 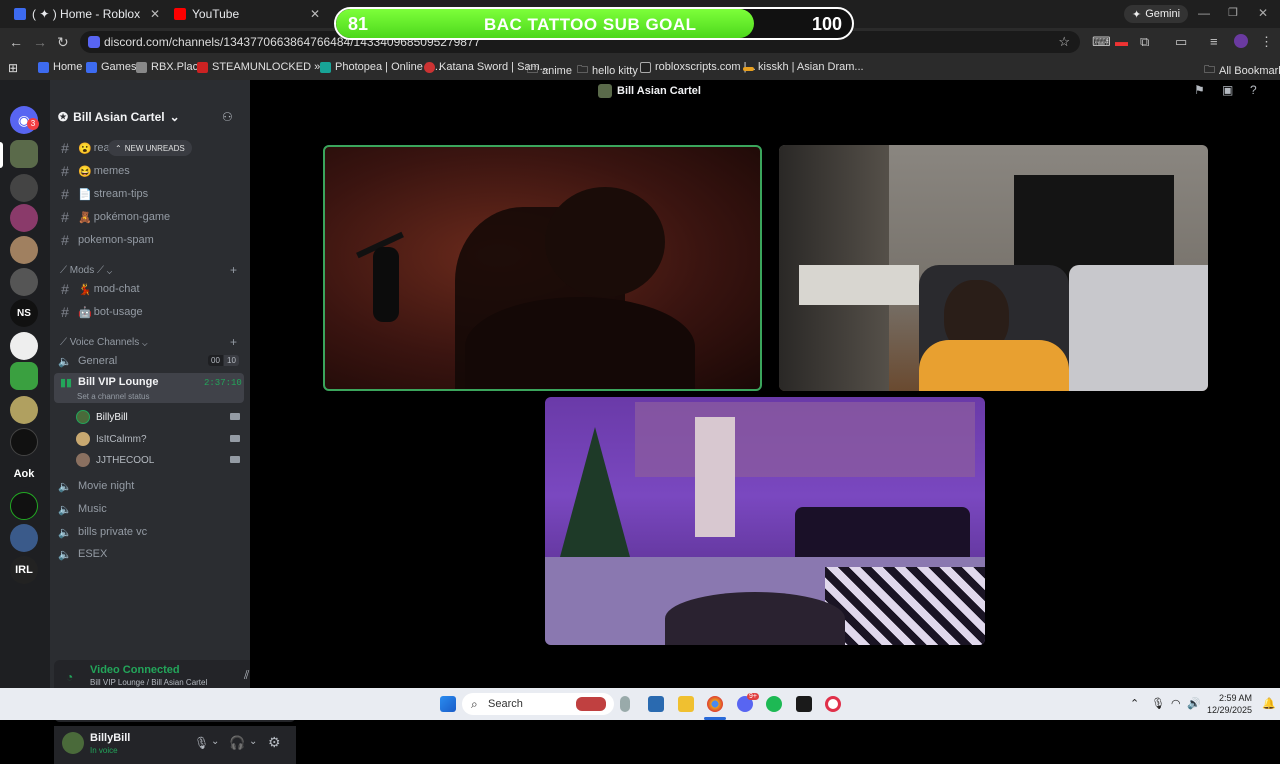 What do you see at coordinates (833, 704) in the screenshot?
I see `opera-icon` at bounding box center [833, 704].